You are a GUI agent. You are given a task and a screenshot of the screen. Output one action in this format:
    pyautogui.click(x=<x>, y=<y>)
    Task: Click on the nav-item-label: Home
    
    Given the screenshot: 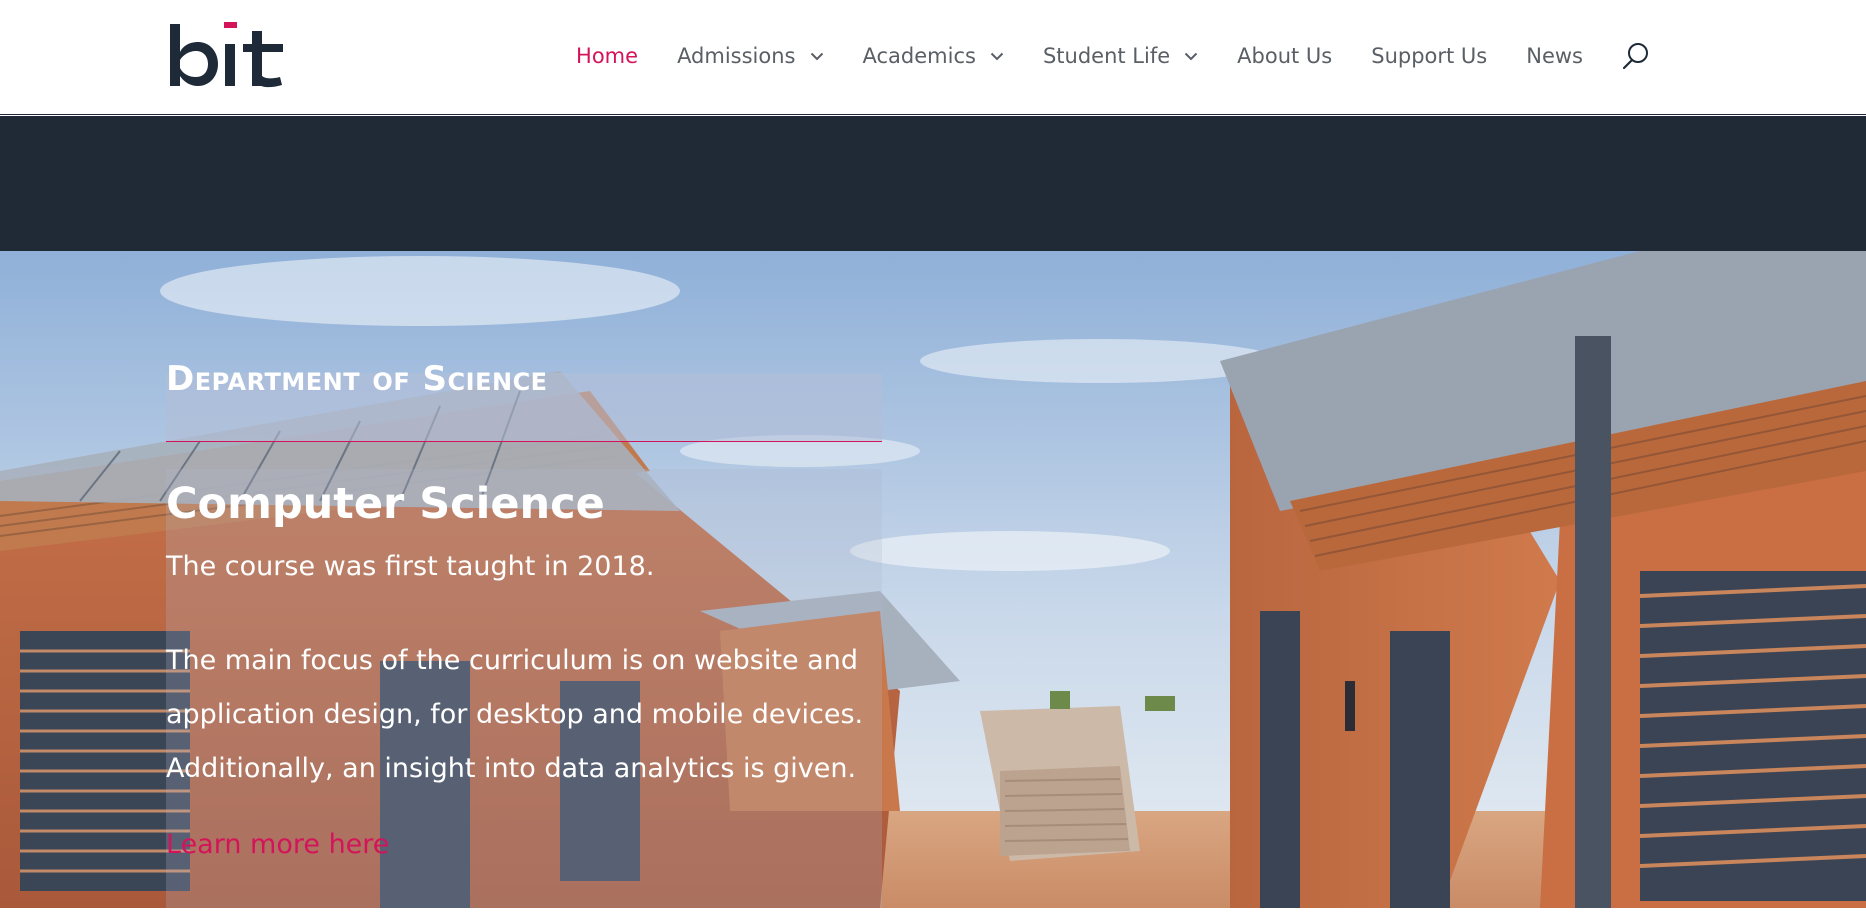 What is the action you would take?
    pyautogui.click(x=607, y=56)
    